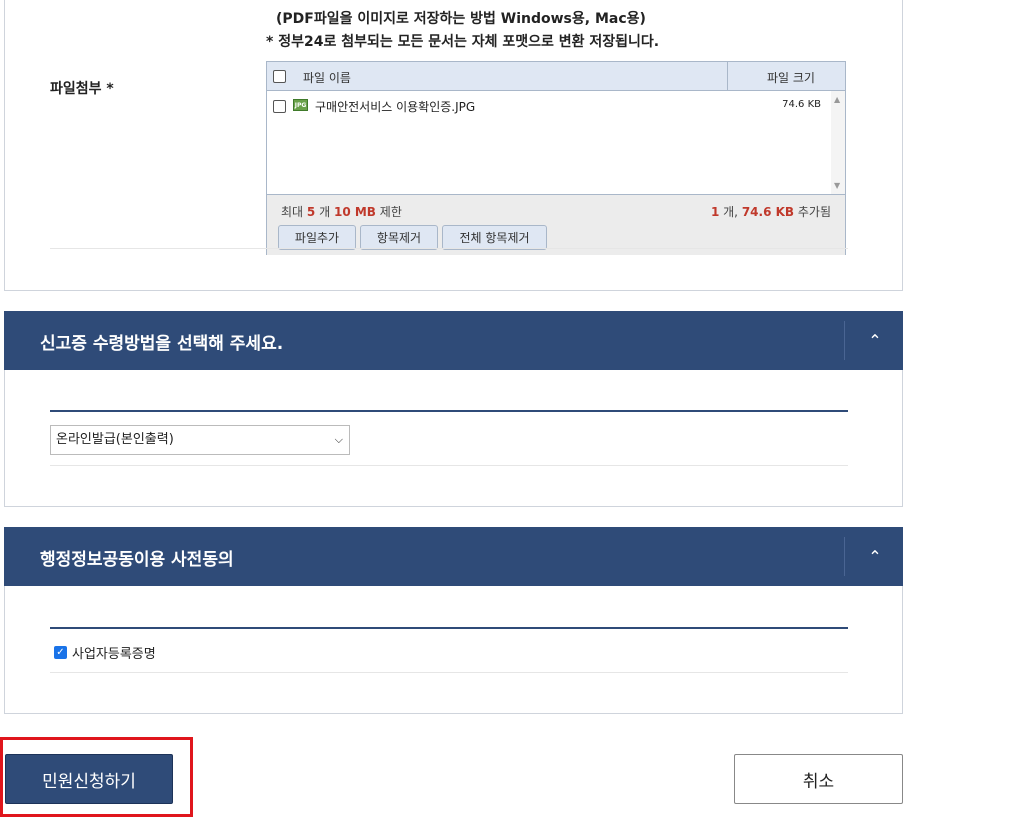 Image resolution: width=1011 pixels, height=818 pixels. Describe the element at coordinates (279, 106) in the screenshot. I see `file-checkbox` at that location.